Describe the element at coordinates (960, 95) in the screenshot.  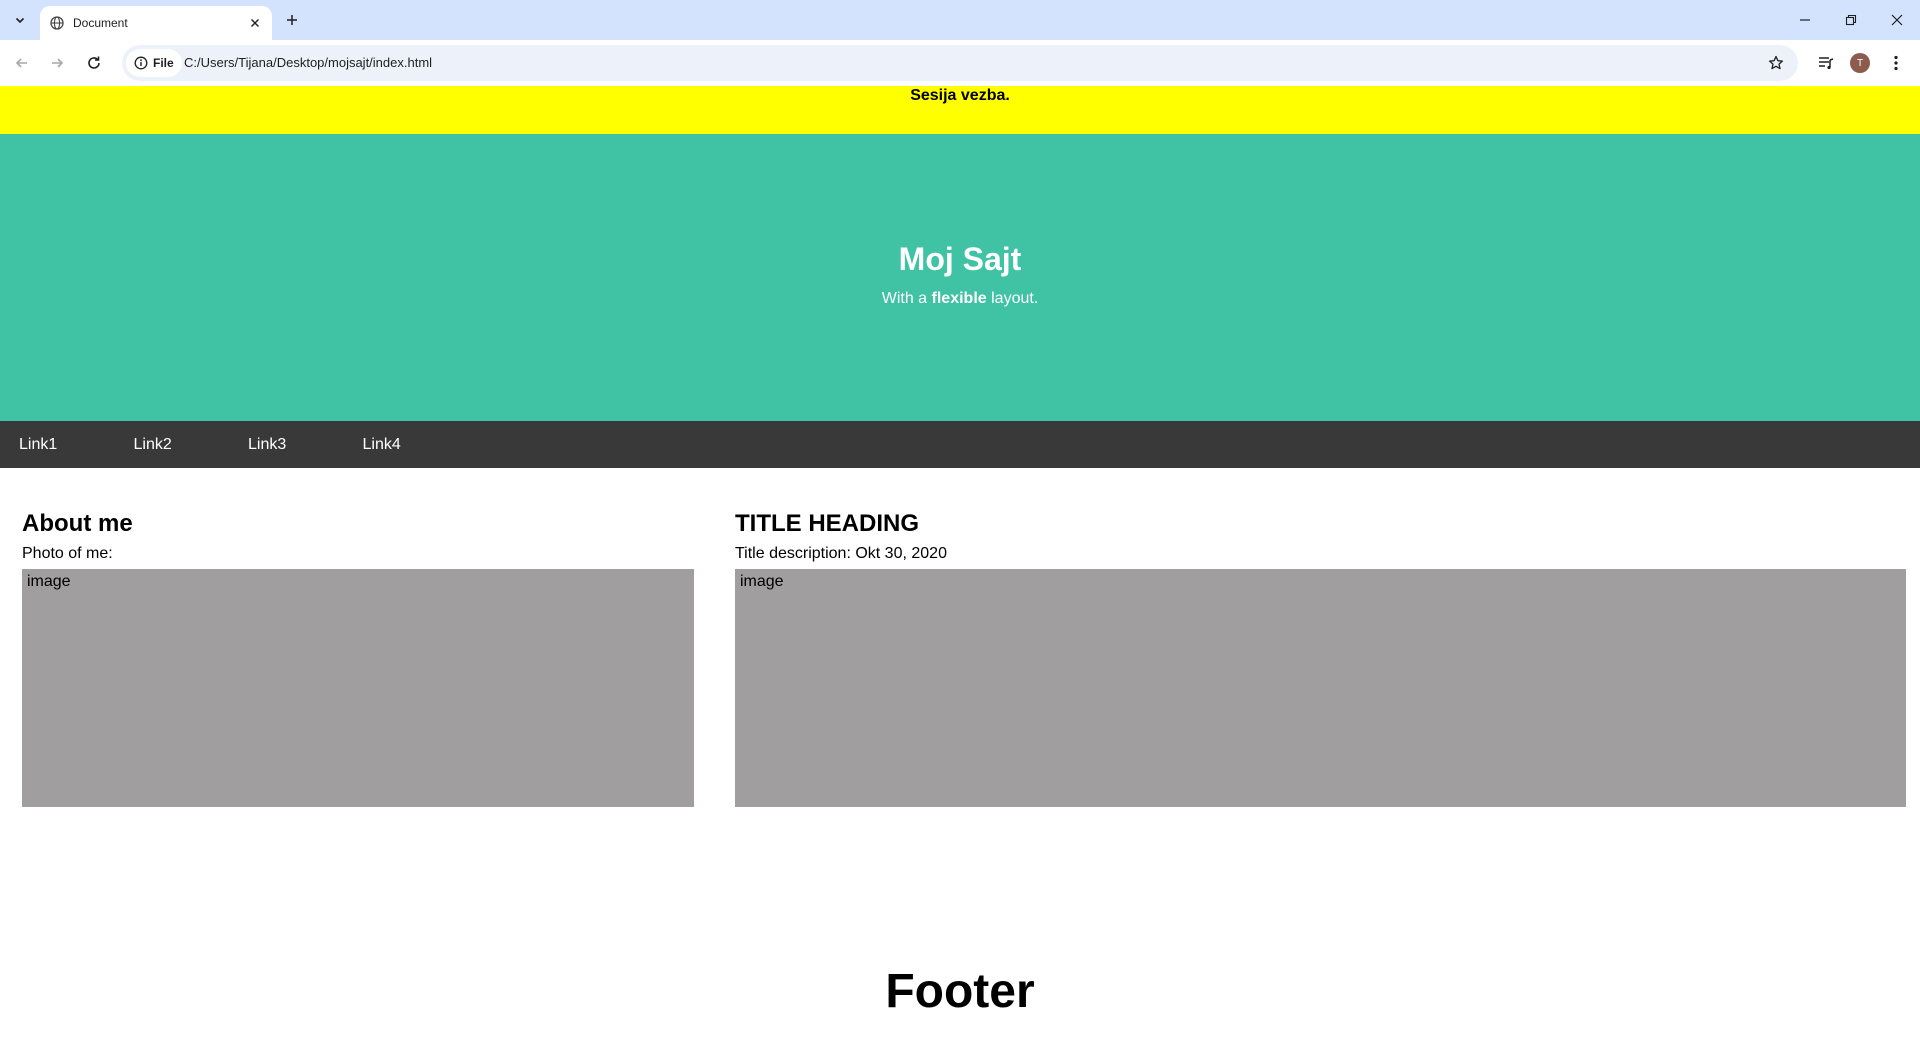
I see `banner-text: Sesija vezba.` at that location.